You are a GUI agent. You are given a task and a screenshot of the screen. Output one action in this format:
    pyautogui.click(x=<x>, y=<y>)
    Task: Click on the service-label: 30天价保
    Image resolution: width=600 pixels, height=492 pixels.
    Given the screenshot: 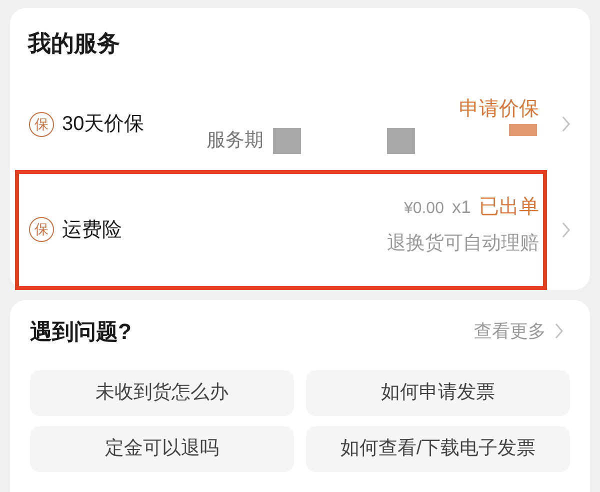 What is the action you would take?
    pyautogui.click(x=103, y=124)
    